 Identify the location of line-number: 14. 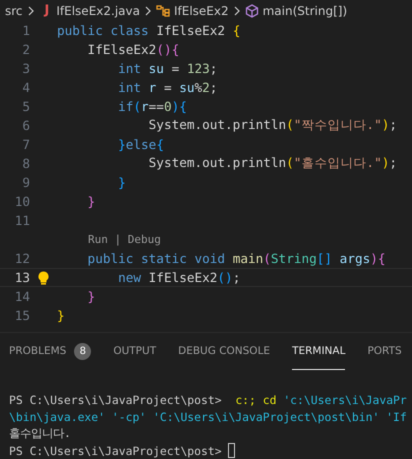
(22, 296).